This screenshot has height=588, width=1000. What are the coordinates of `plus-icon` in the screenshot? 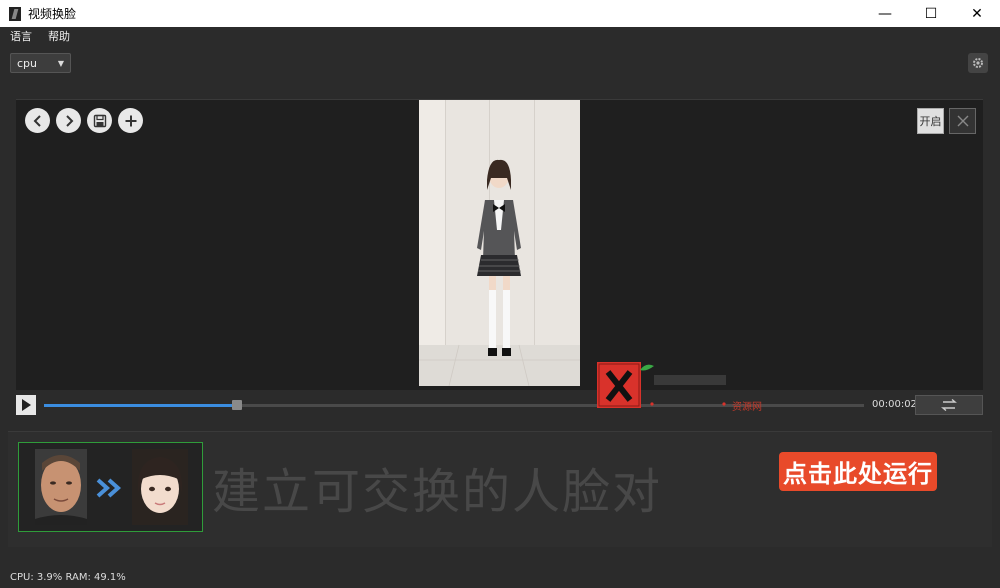 It's located at (130, 120).